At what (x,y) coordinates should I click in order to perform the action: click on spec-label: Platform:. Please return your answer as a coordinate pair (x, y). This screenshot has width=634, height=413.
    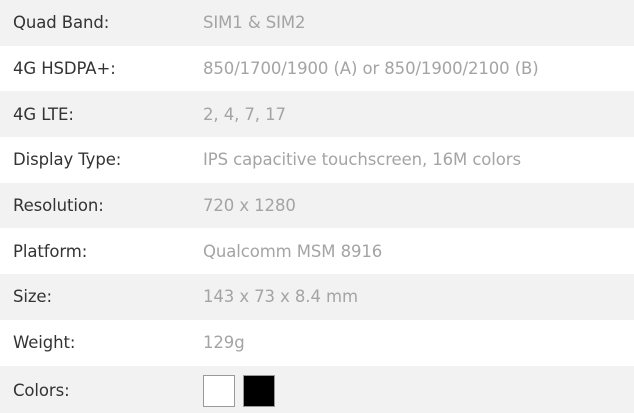
    Looking at the image, I should click on (50, 251).